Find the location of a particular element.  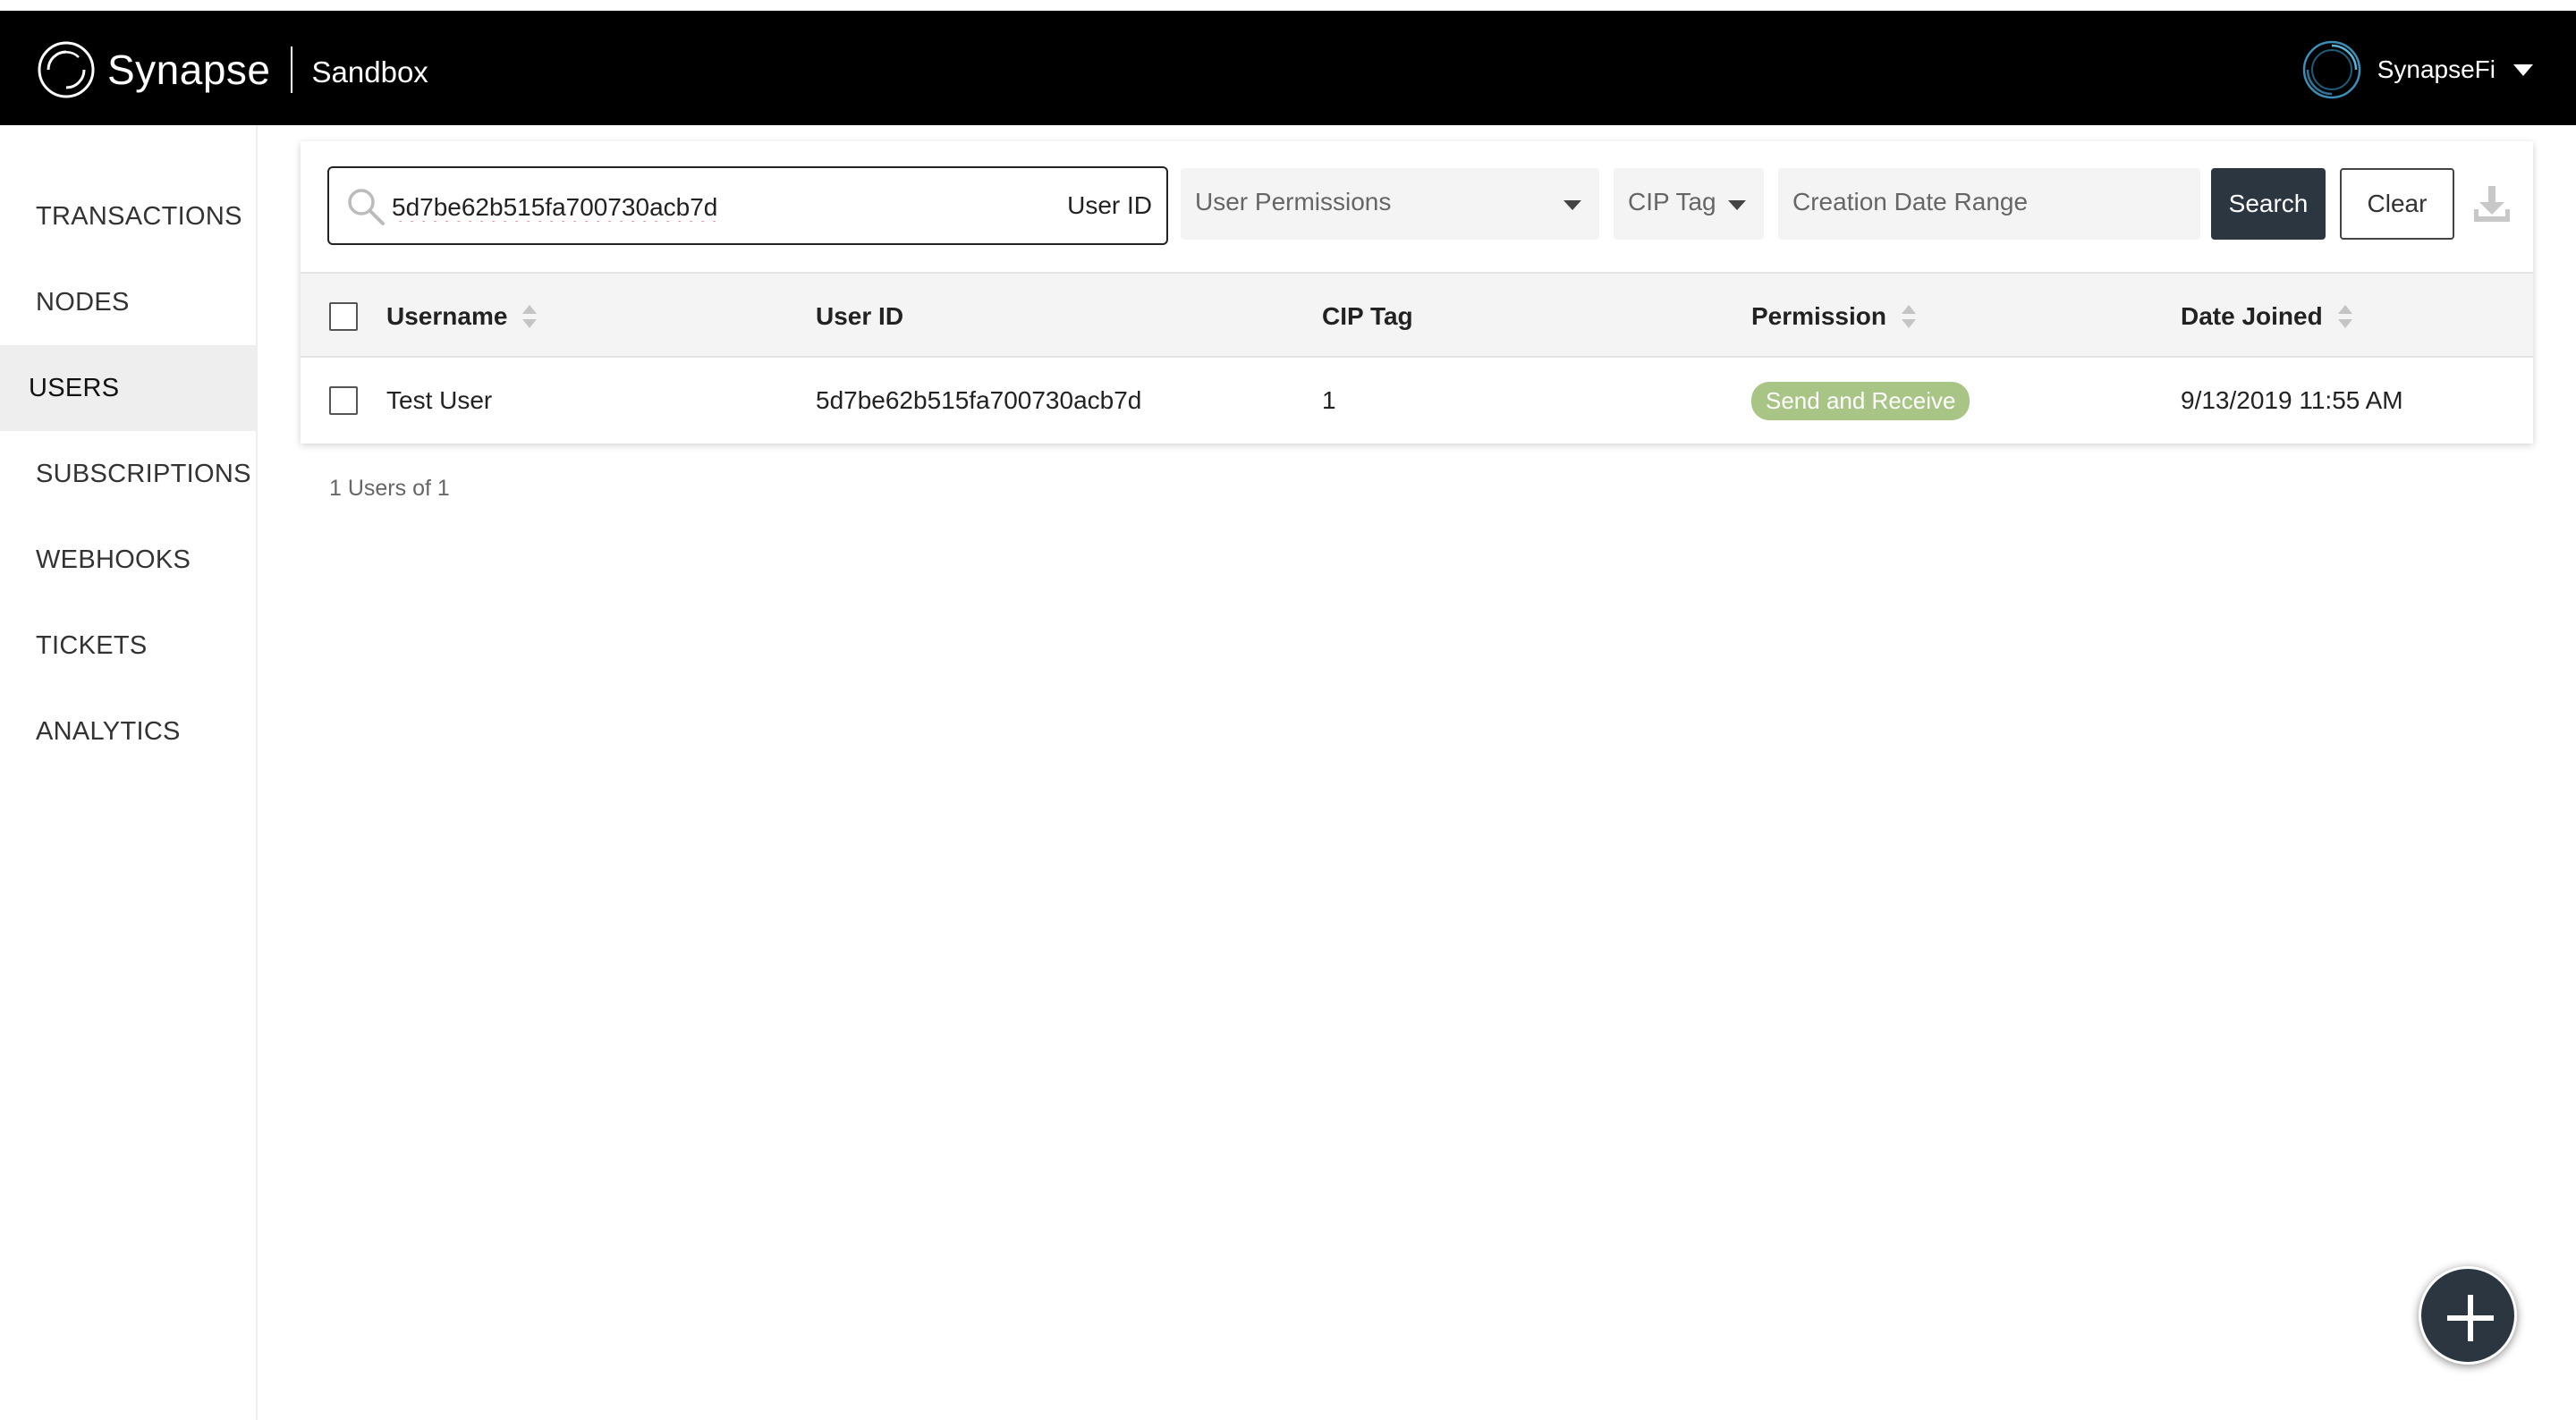

column-header-permission-label: Permission is located at coordinates (1818, 316).